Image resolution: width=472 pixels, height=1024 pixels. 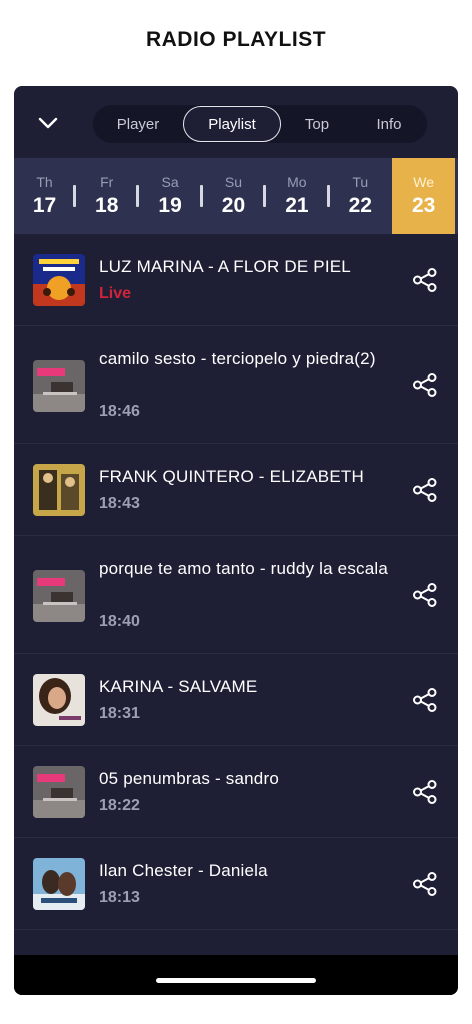 I want to click on playlist-item: LUZ MARINA - A FLOR DE PIEL Live, so click(x=236, y=280).